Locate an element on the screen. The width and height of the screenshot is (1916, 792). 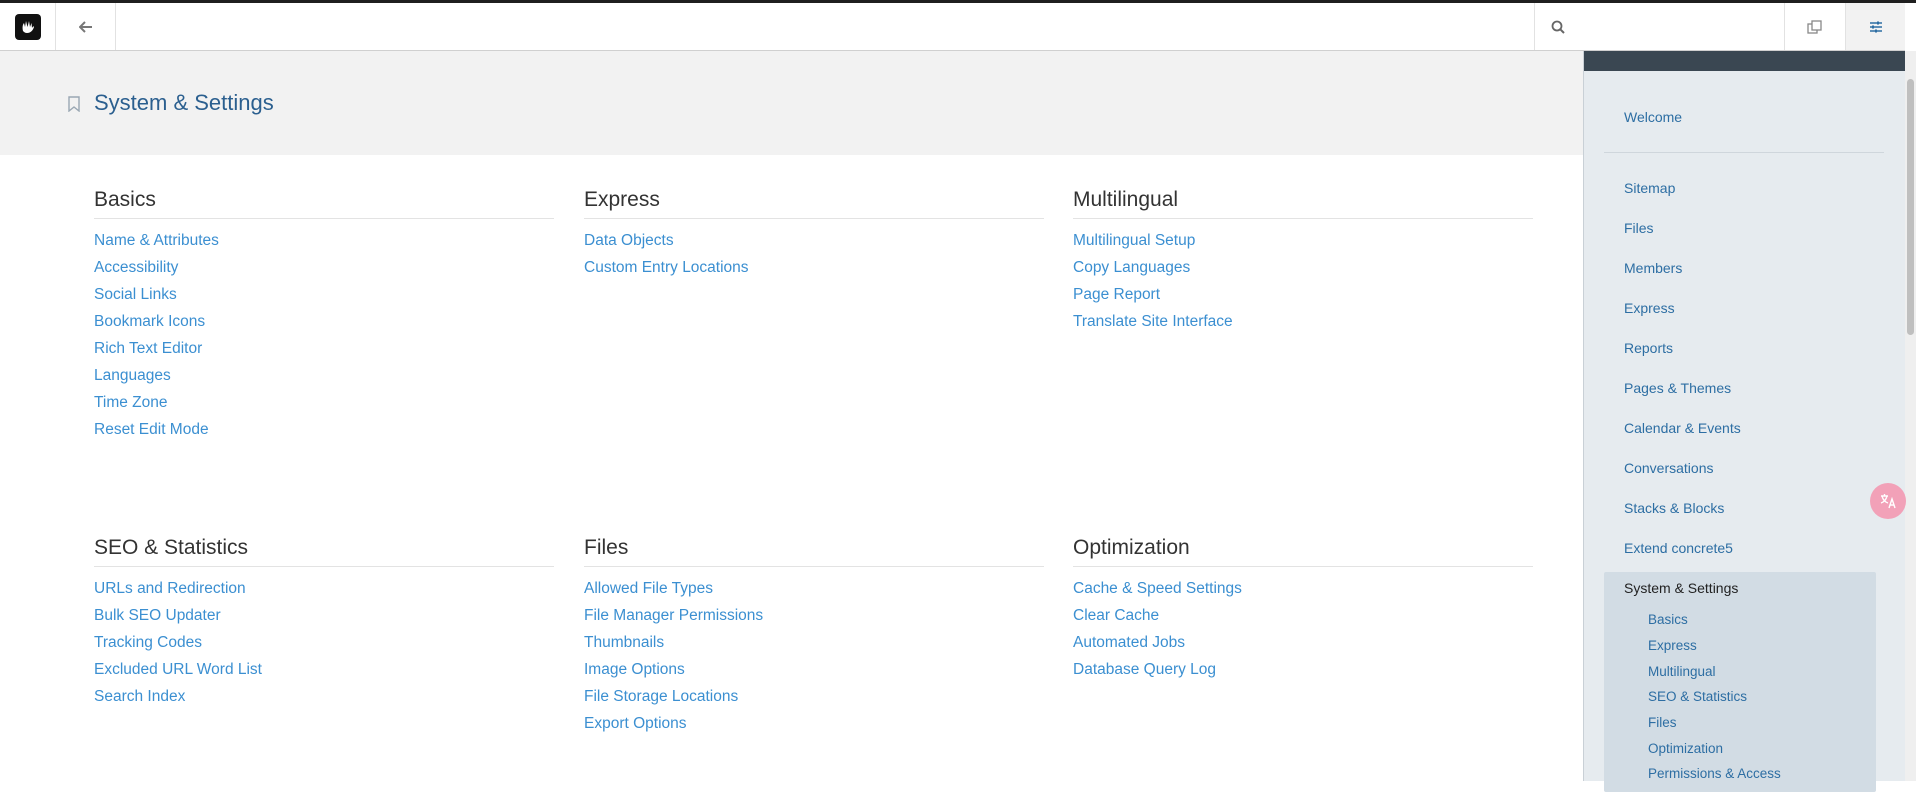
sidebar-item-pages-themes: Pages & Themes is located at coordinates (1677, 388).